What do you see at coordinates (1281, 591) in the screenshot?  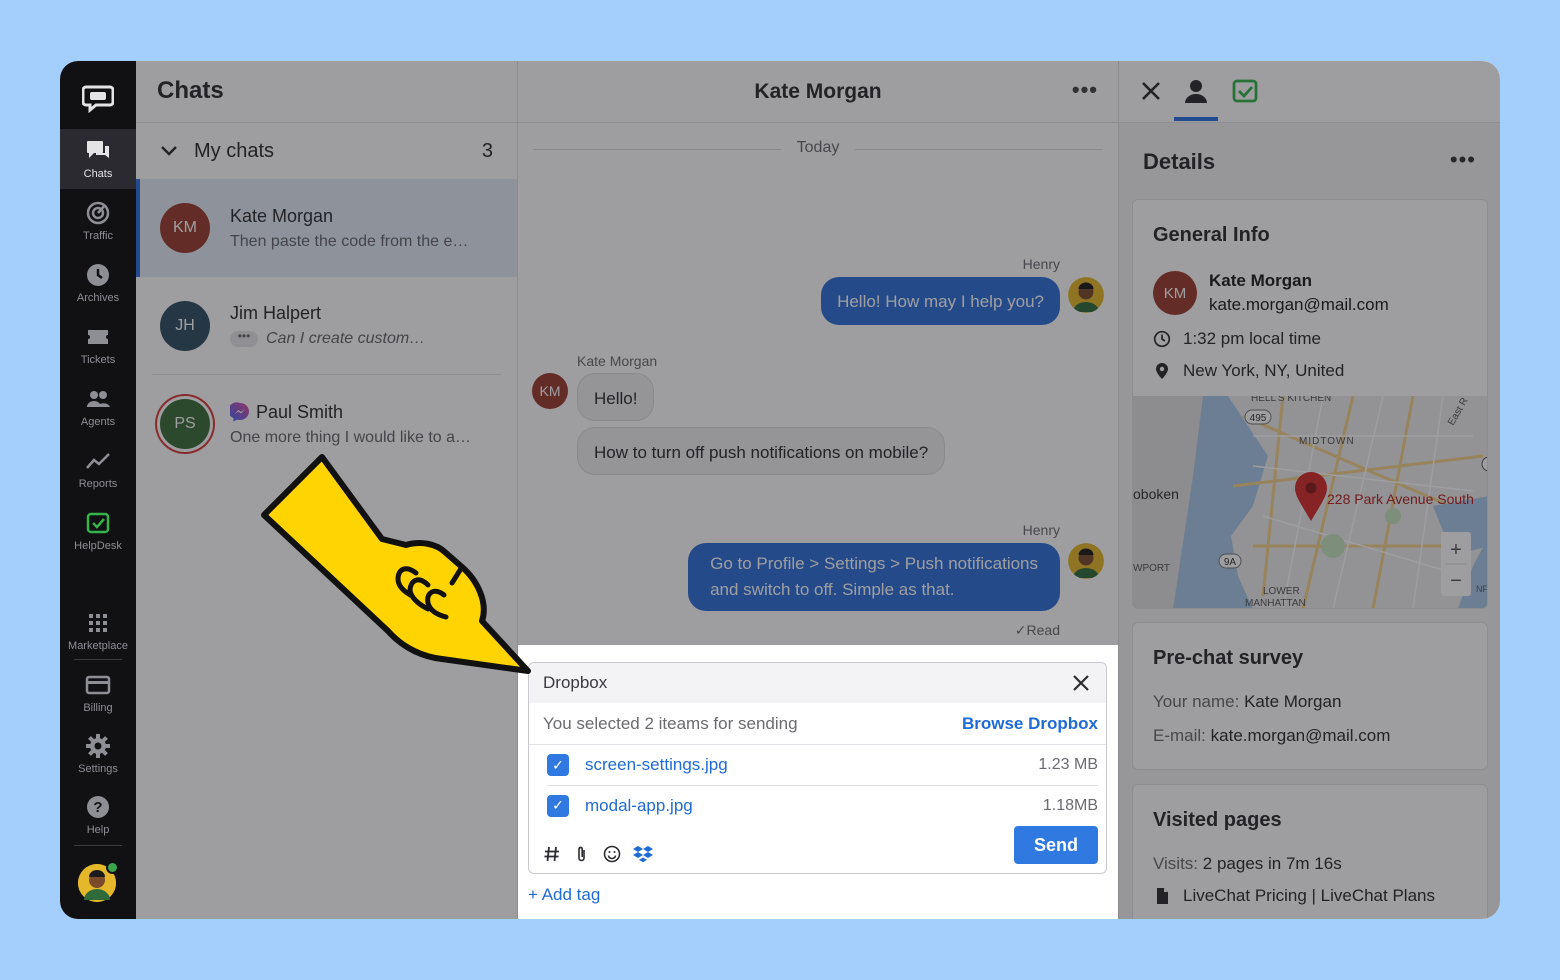 I see `map-label: LOWER` at bounding box center [1281, 591].